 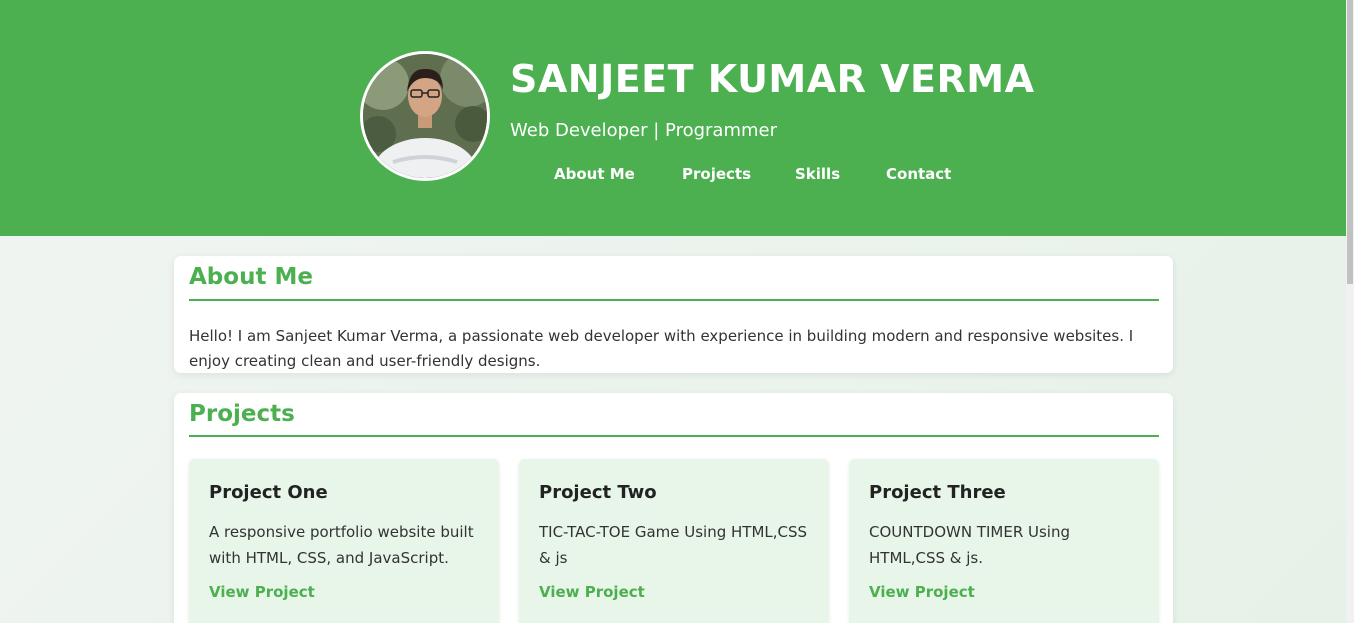 I want to click on nav-link-projects: Projects, so click(x=716, y=174).